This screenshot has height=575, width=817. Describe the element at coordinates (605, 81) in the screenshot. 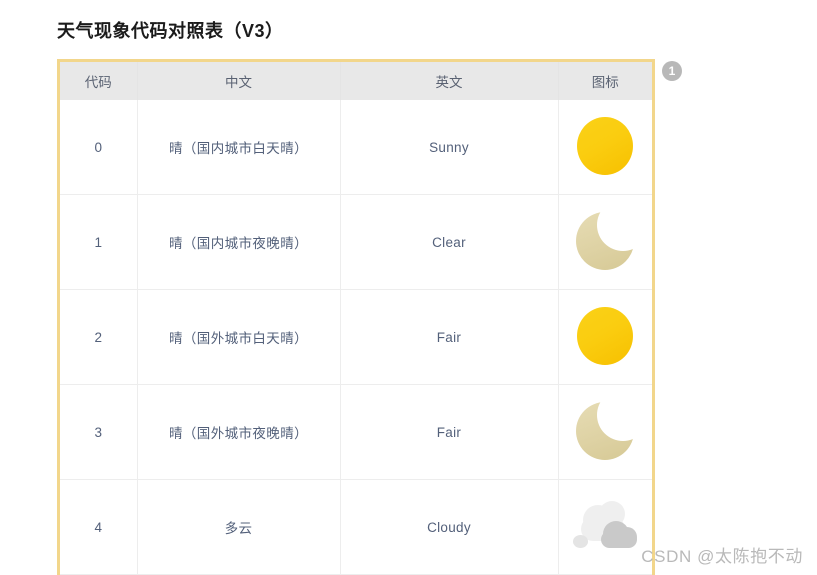

I see `column-header-icon: 图标` at that location.